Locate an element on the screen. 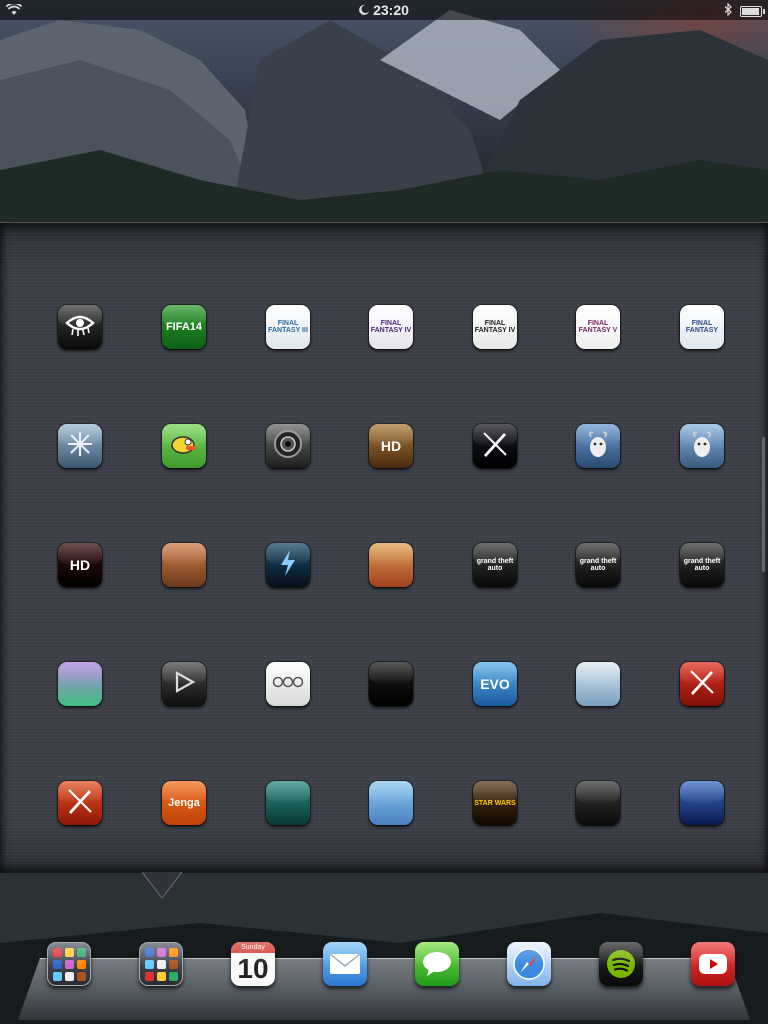 The width and height of the screenshot is (768, 1024). app-eyes-icon is located at coordinates (80, 327).